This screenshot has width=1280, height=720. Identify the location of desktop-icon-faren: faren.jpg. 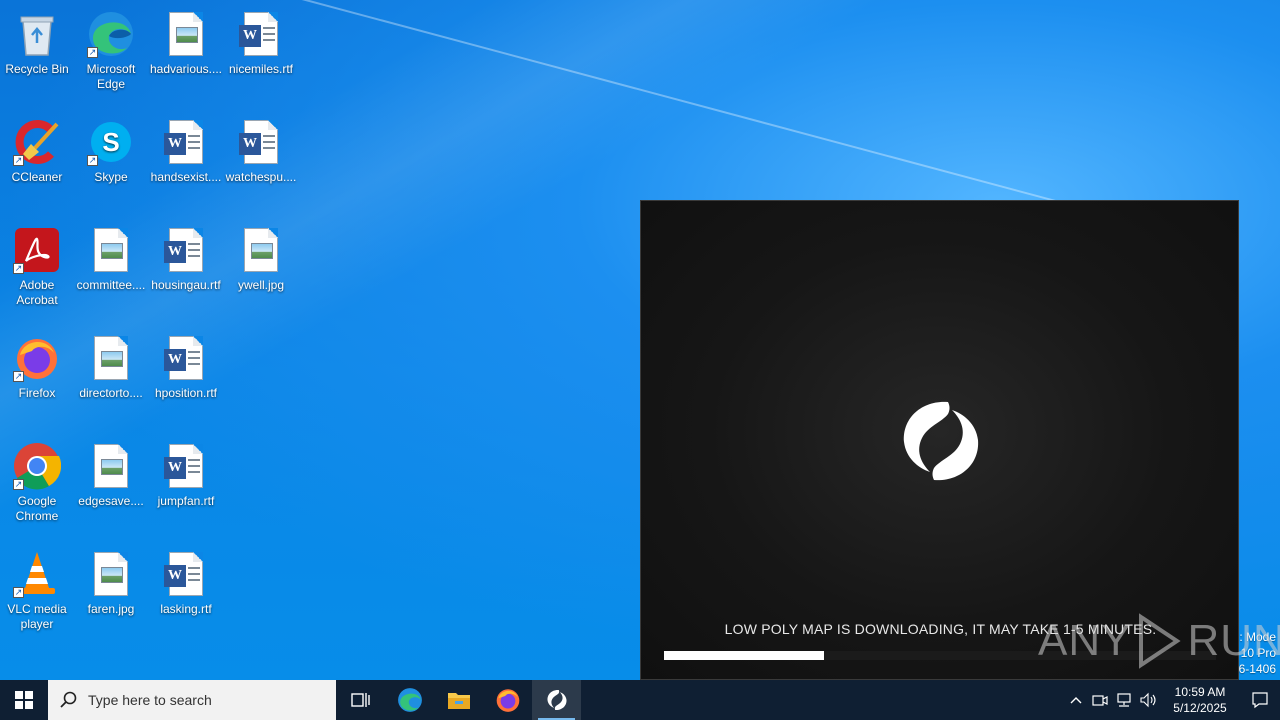
(111, 594).